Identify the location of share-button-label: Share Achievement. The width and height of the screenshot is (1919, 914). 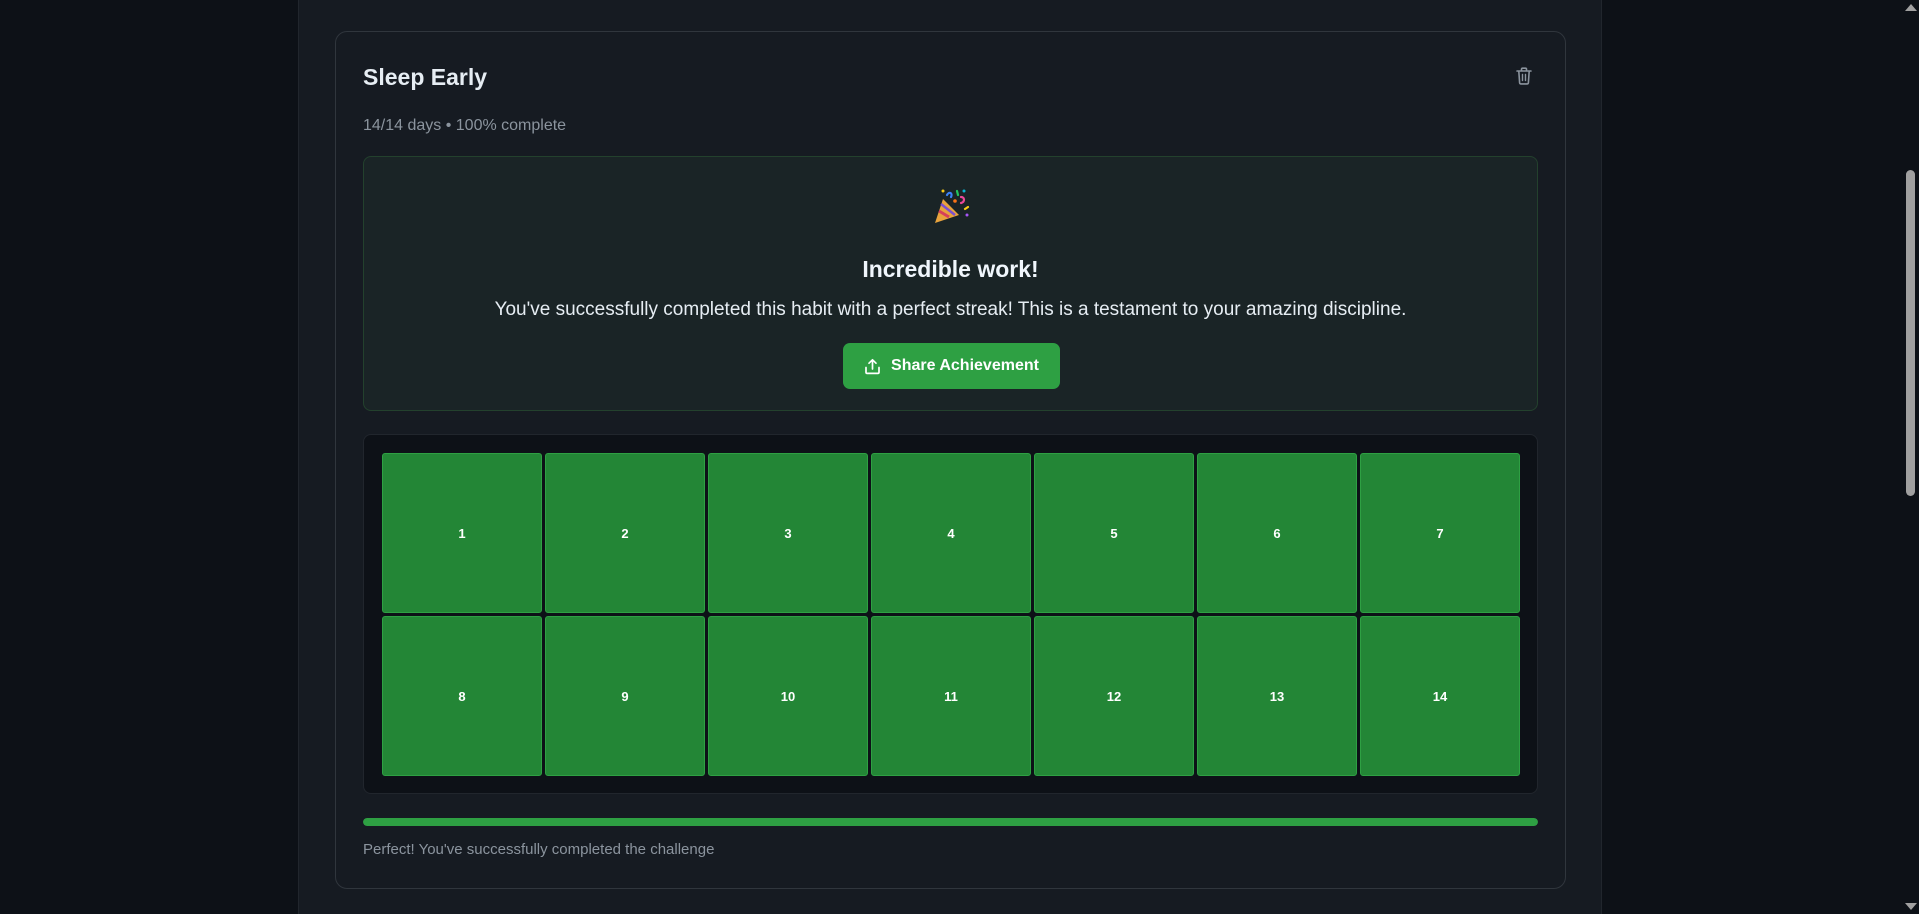
(965, 365).